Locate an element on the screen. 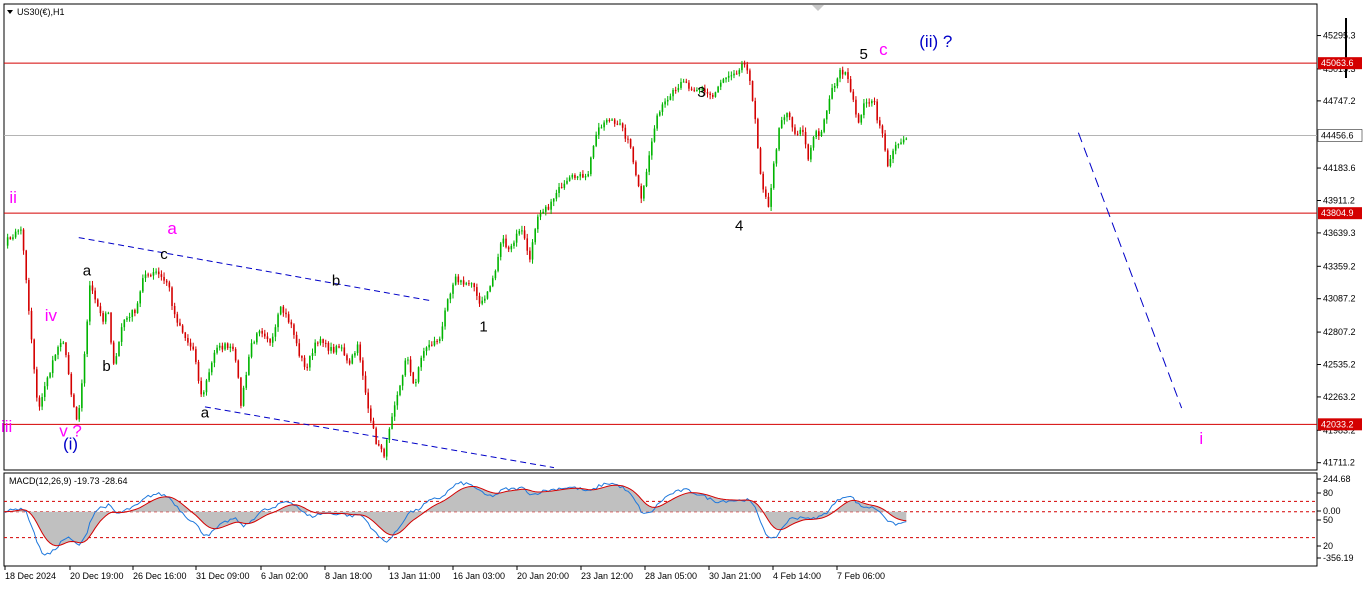  y-tick-label: 43639.3 is located at coordinates (1339, 233).